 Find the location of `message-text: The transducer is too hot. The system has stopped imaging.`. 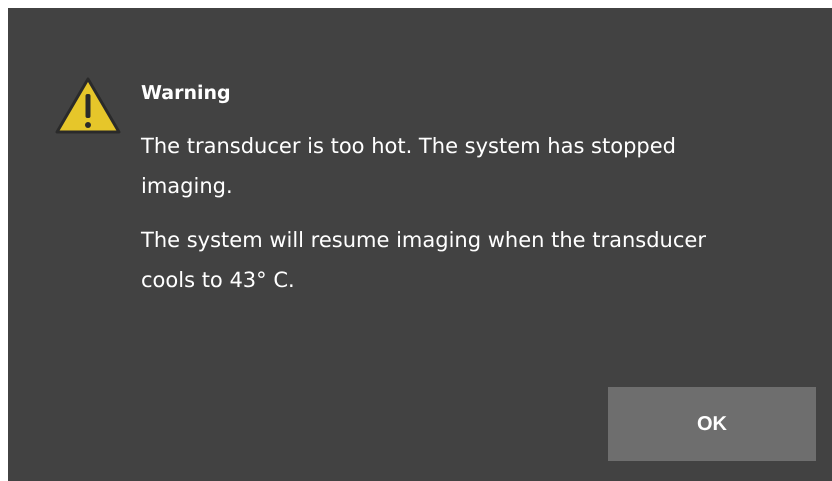

message-text: The transducer is too hot. The system has stopped imaging. is located at coordinates (409, 166).